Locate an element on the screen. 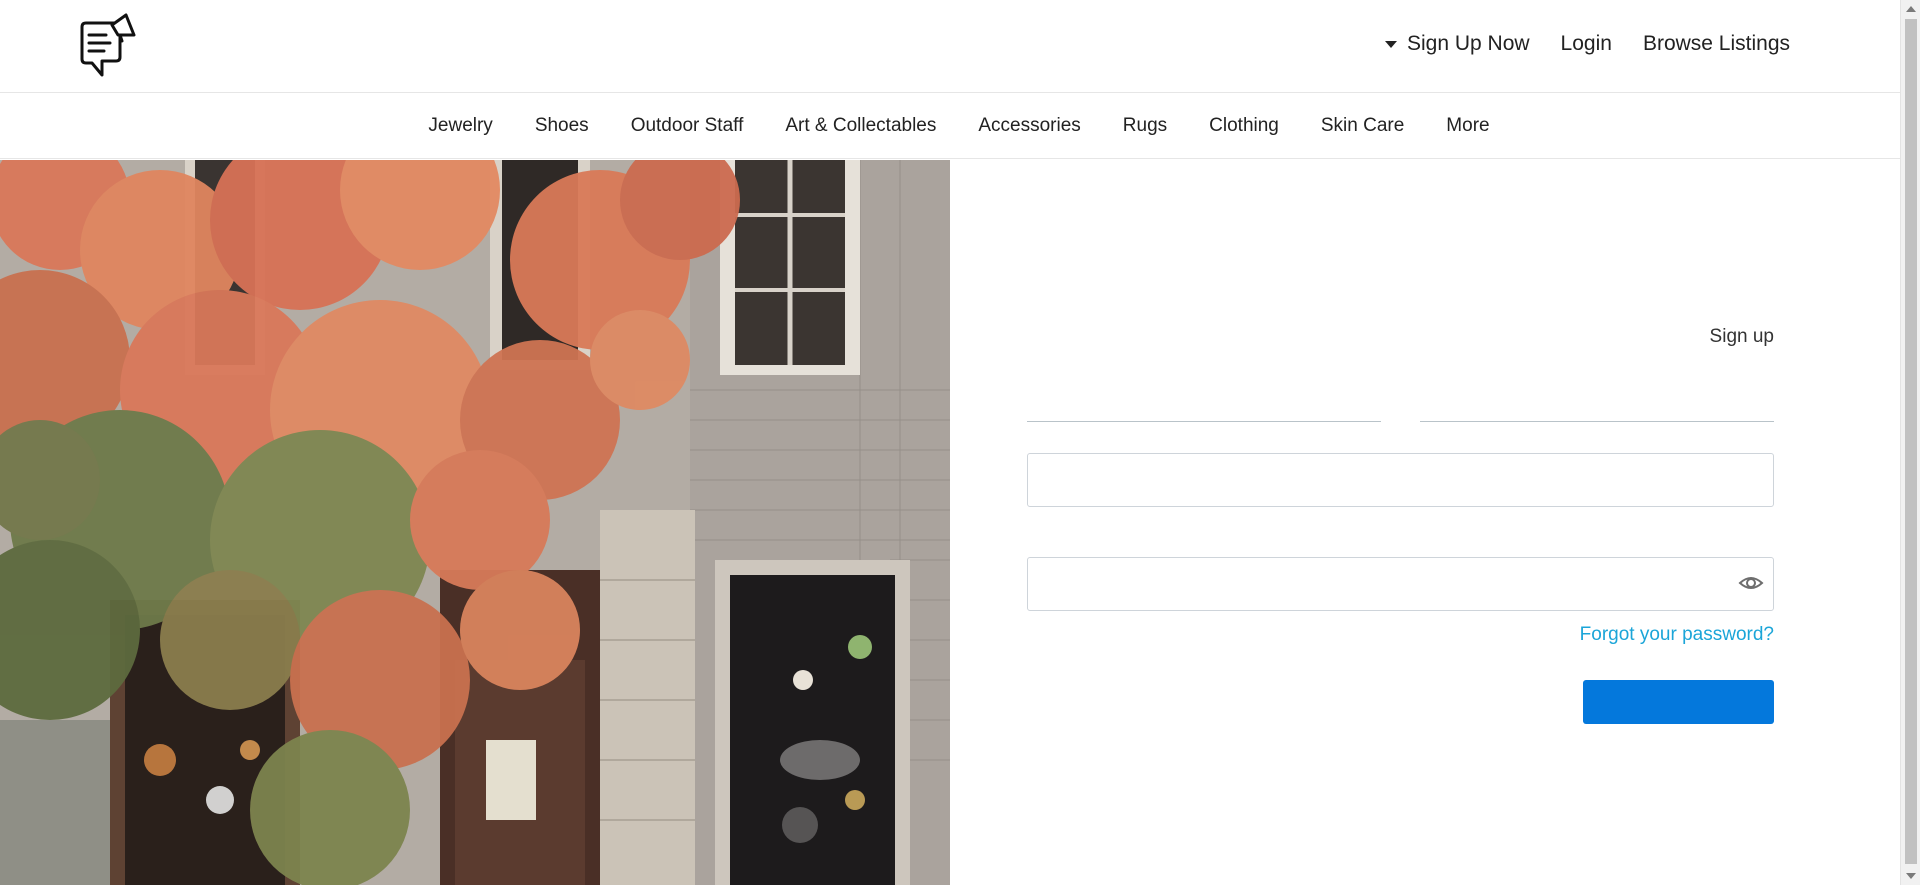 This screenshot has height=885, width=1920. password-field is located at coordinates (1400, 584).